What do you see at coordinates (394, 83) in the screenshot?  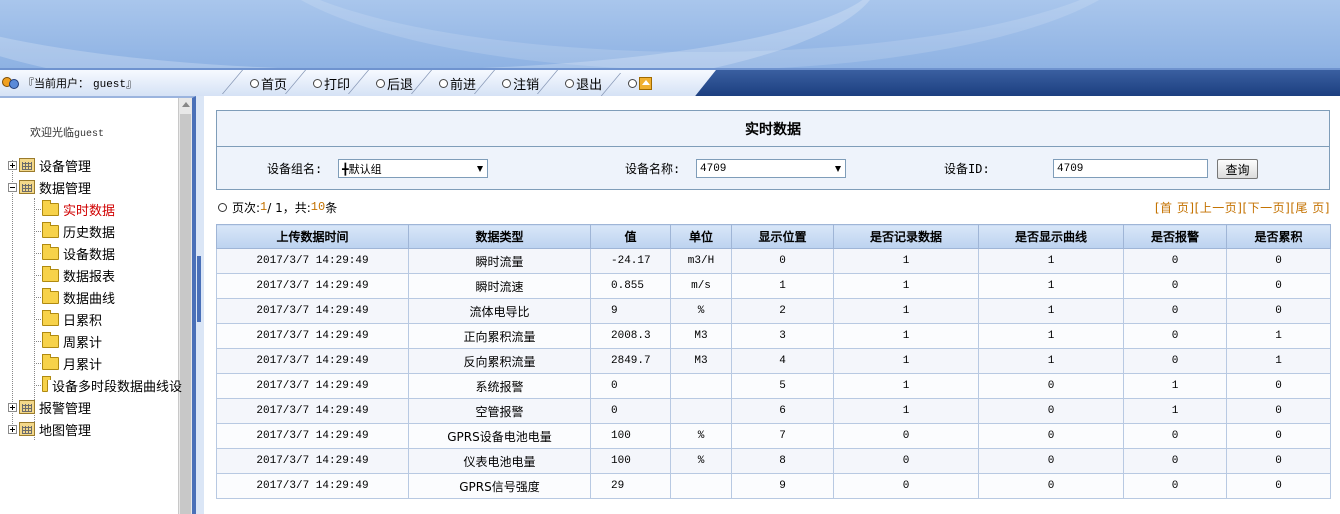 I see `menu-back: 后退` at bounding box center [394, 83].